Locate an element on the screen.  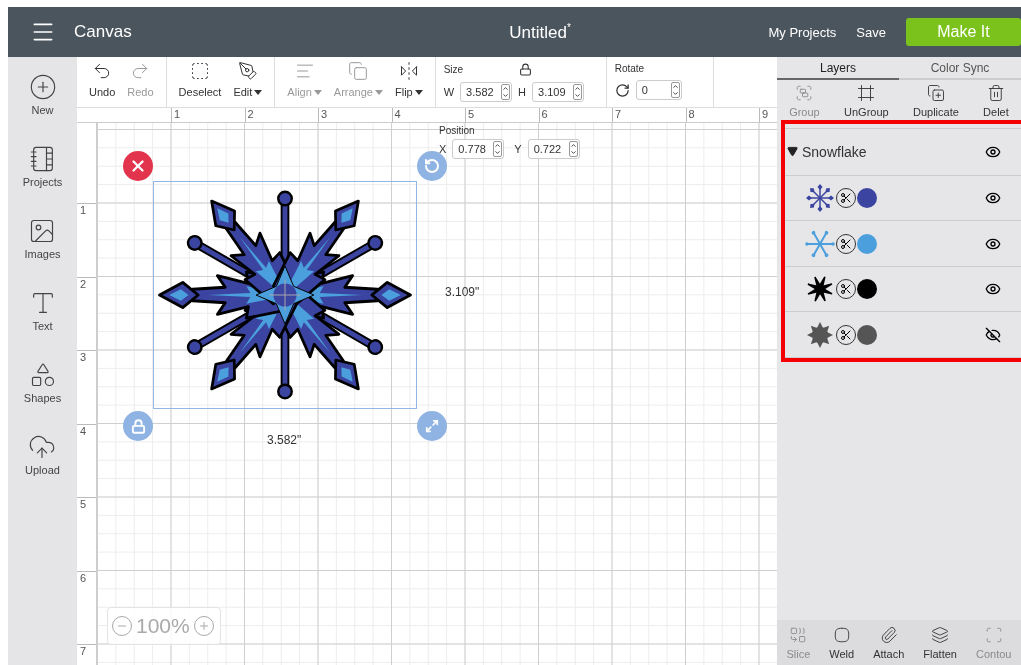
layers-icon is located at coordinates (940, 634).